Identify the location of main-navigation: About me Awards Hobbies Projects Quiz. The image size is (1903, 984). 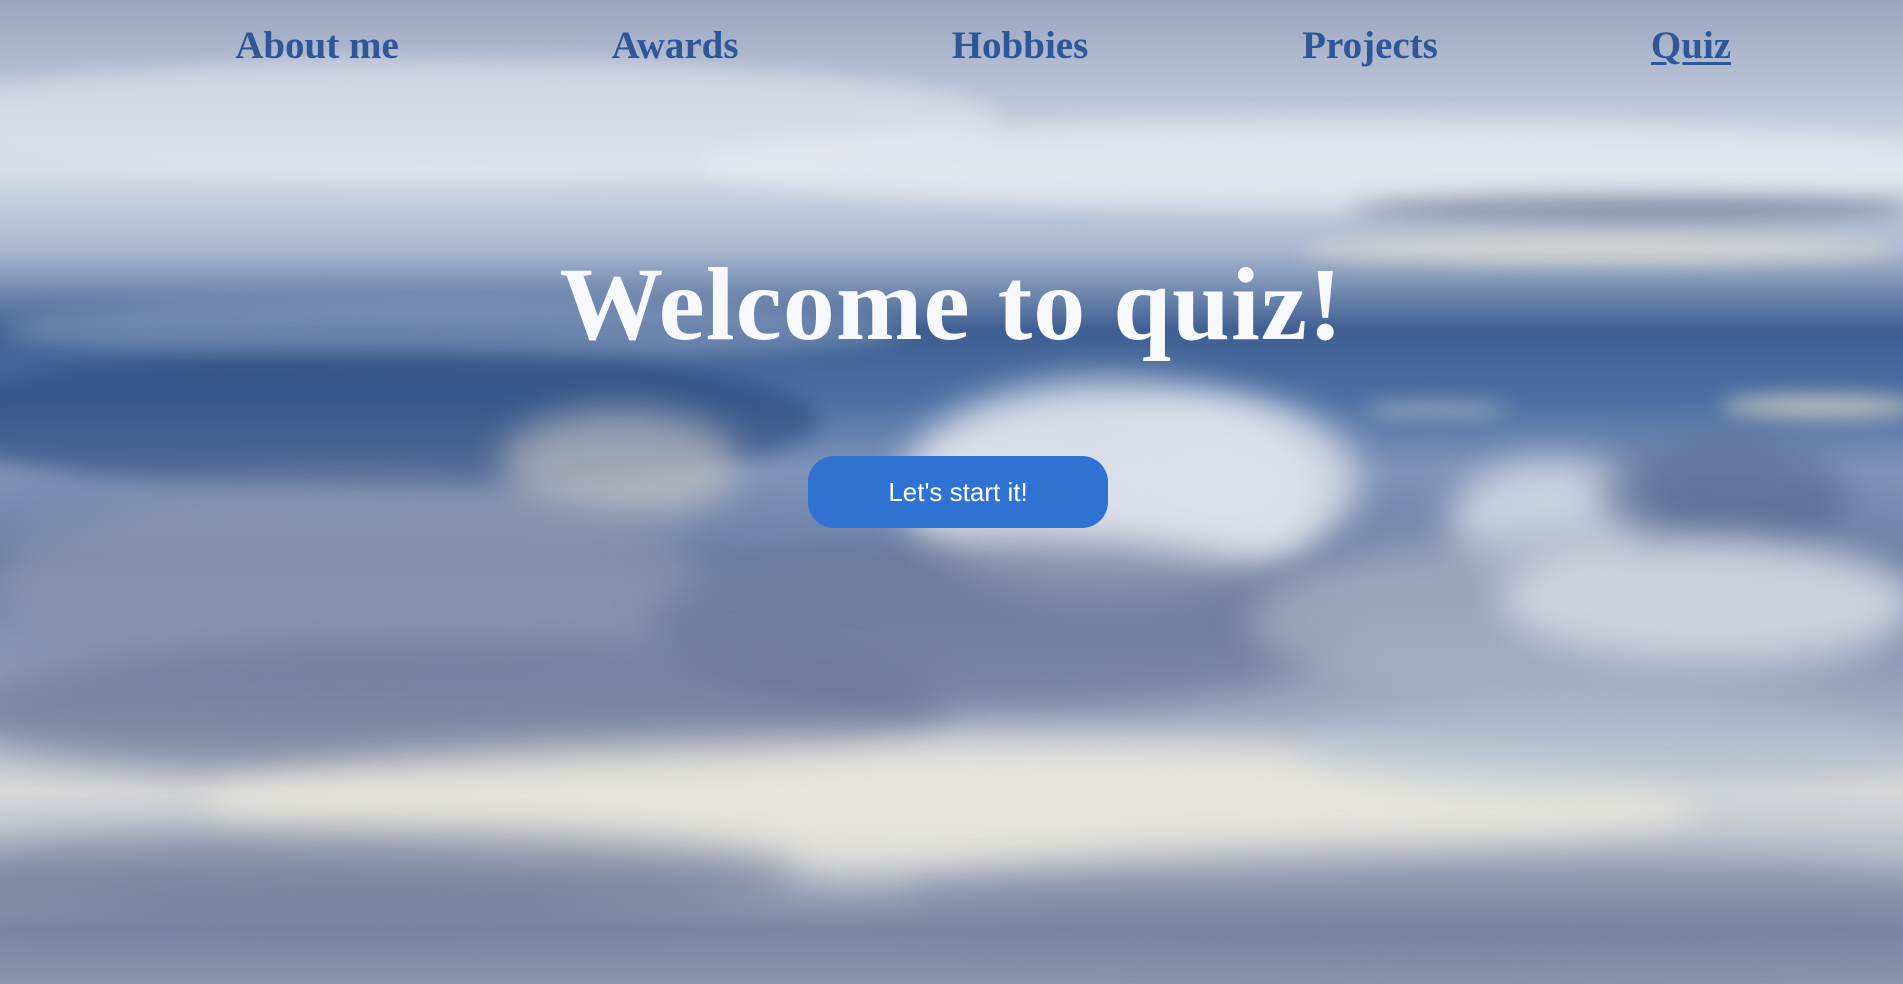
(951, 48).